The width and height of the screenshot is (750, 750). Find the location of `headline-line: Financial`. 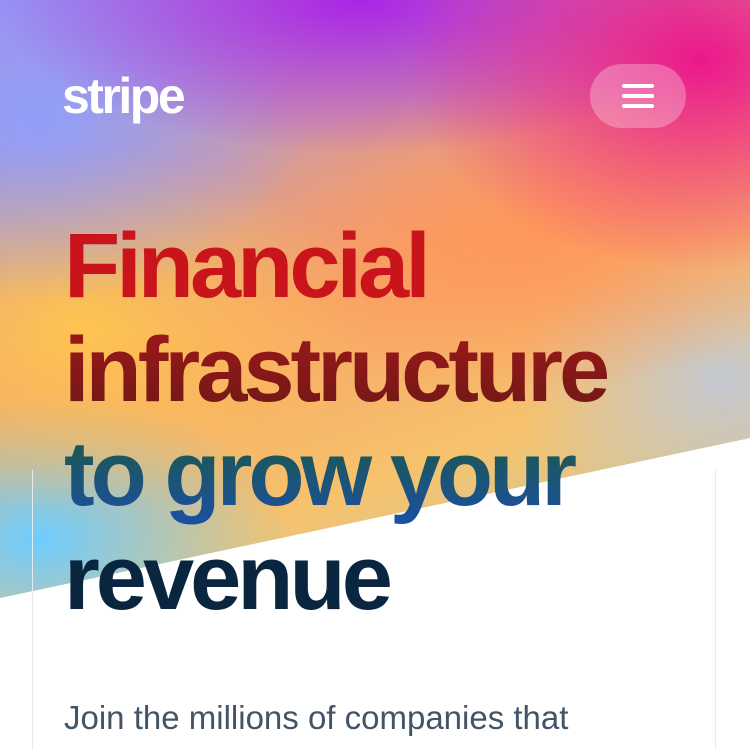

headline-line: Financial is located at coordinates (247, 266).